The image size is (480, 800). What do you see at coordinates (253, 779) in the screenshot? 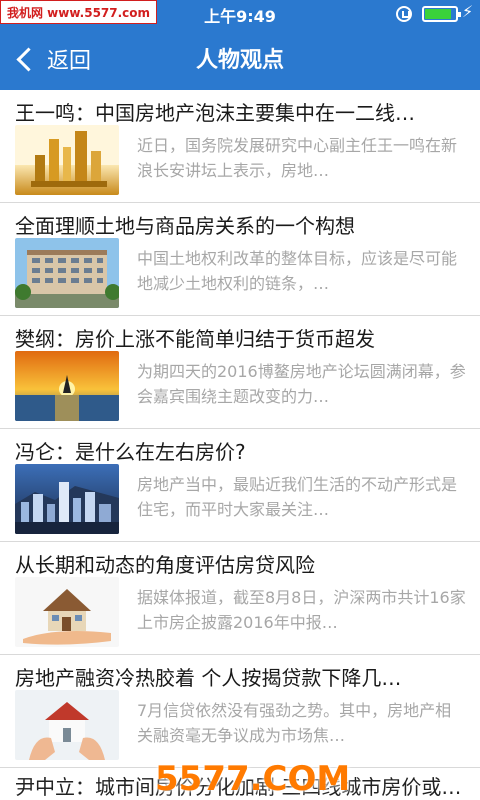
I see `watermark-bottom: 5577.COM` at bounding box center [253, 779].